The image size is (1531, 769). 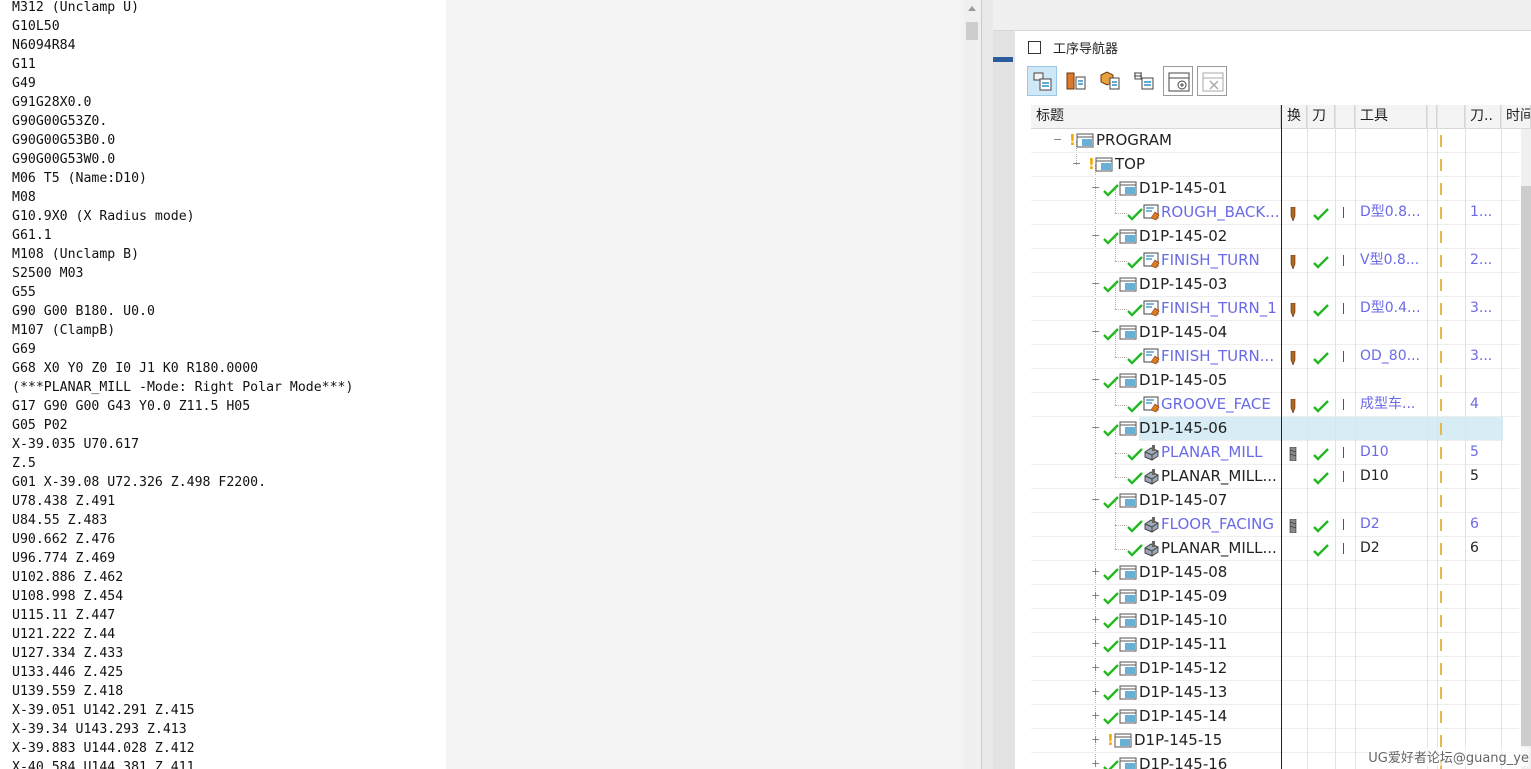 What do you see at coordinates (139, 482) in the screenshot?
I see `code-line: G01 X-39.08 U72.326 Z.498 F2200.` at bounding box center [139, 482].